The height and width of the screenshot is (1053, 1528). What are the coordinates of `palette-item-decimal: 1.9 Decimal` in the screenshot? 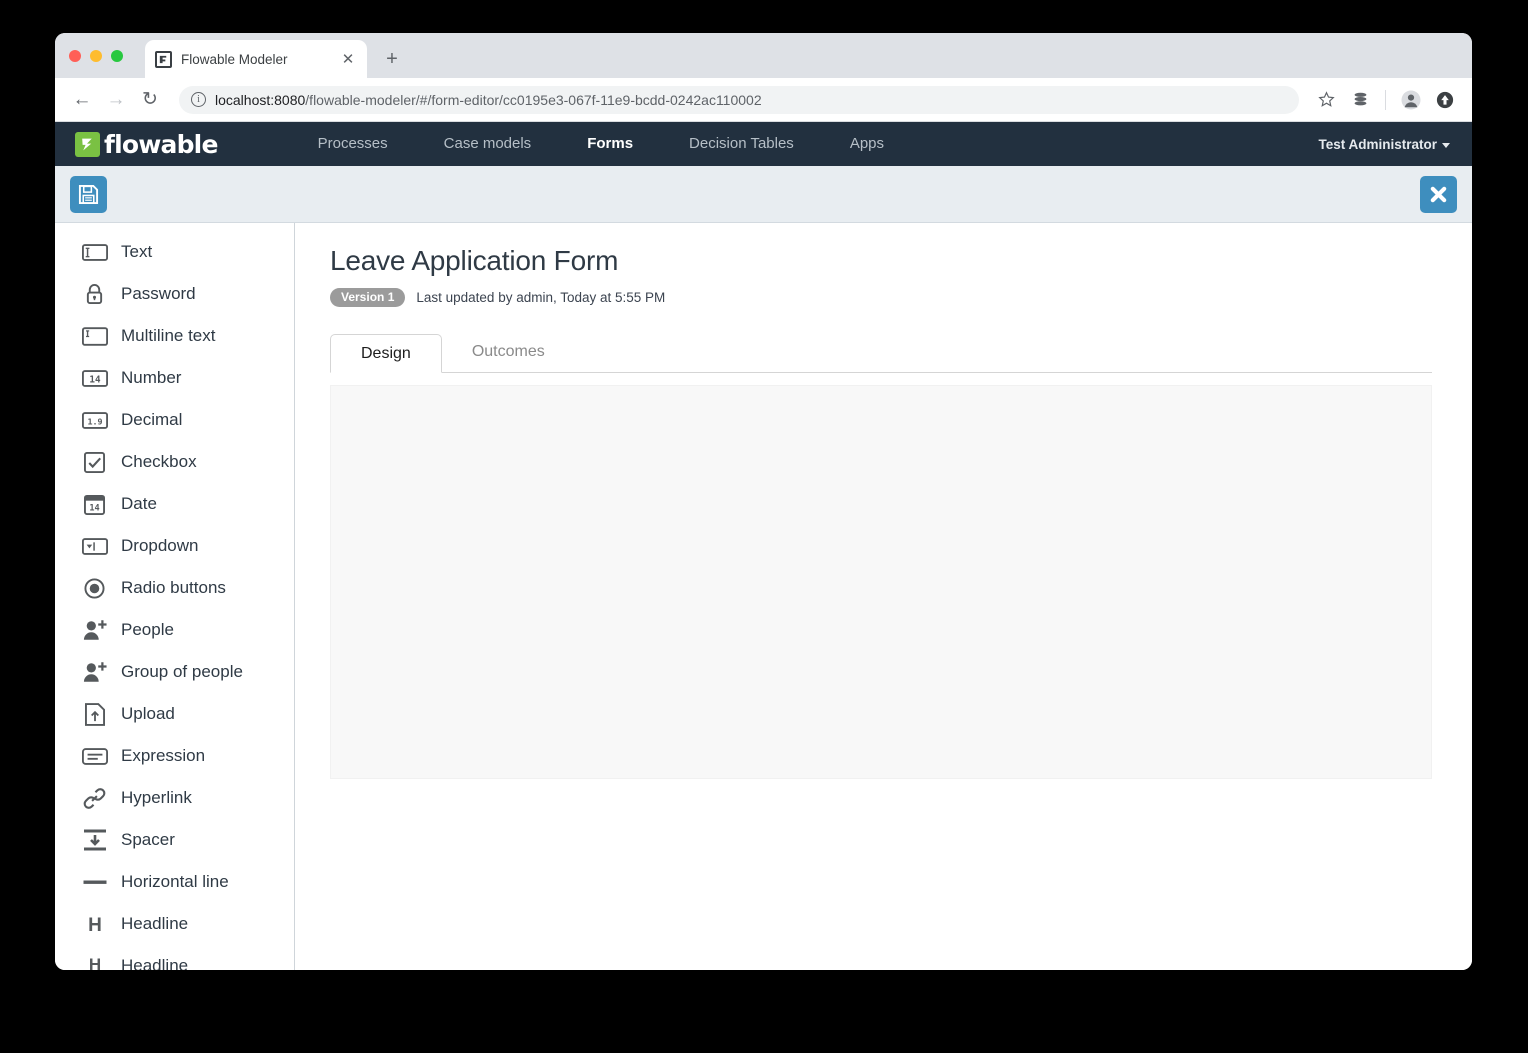 It's located at (174, 420).